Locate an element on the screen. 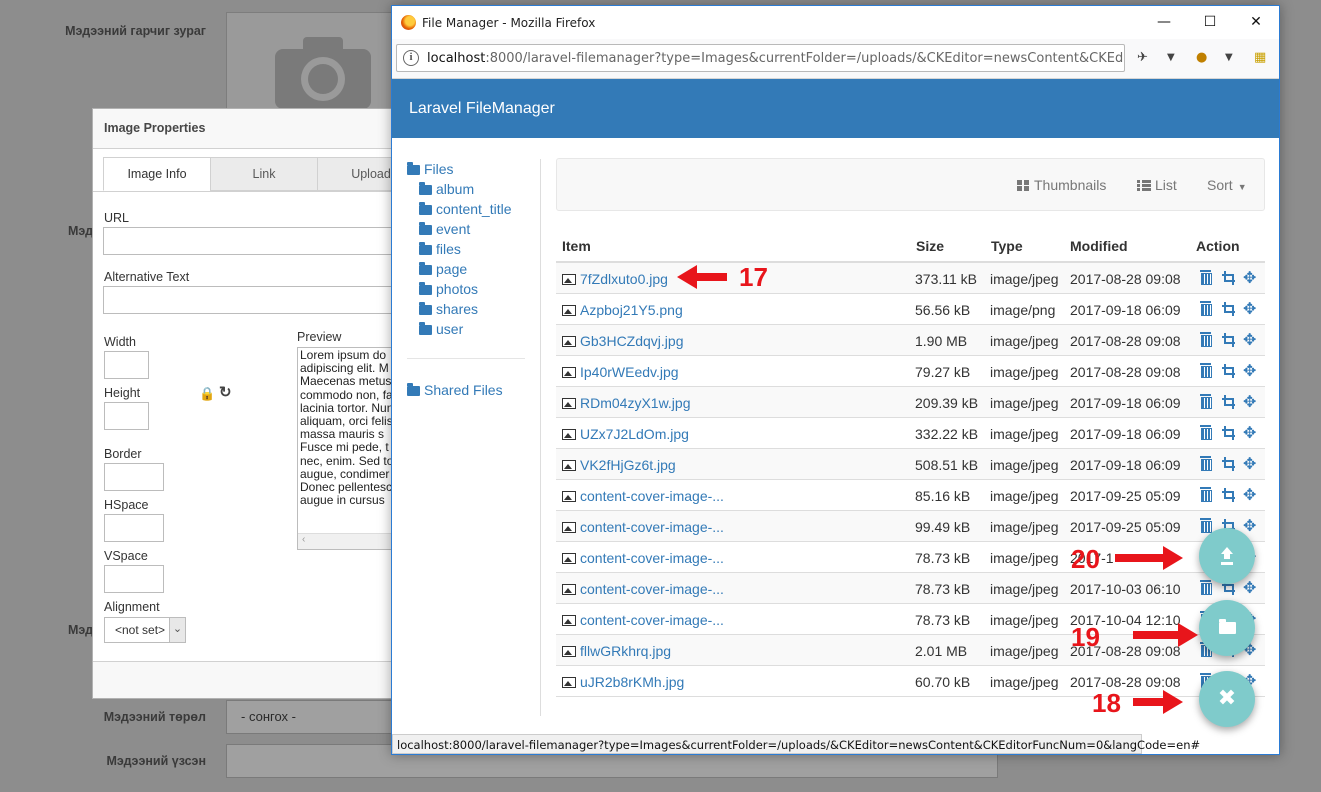 The height and width of the screenshot is (792, 1321). tree-item-files: files is located at coordinates (440, 249).